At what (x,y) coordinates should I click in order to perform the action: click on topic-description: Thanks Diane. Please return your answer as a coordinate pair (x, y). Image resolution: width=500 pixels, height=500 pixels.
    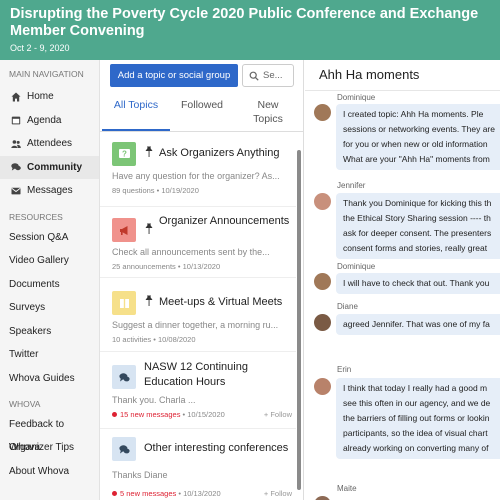
    Looking at the image, I should click on (140, 475).